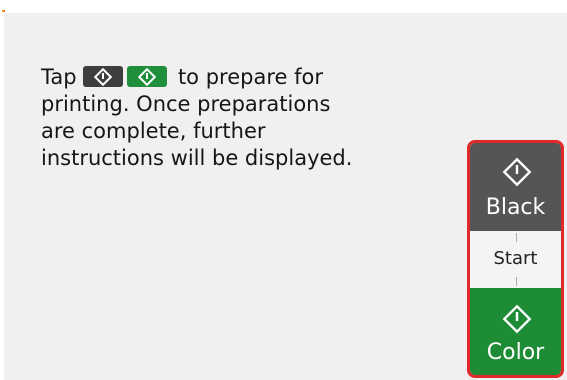  What do you see at coordinates (515, 207) in the screenshot?
I see `black-button-label: Black` at bounding box center [515, 207].